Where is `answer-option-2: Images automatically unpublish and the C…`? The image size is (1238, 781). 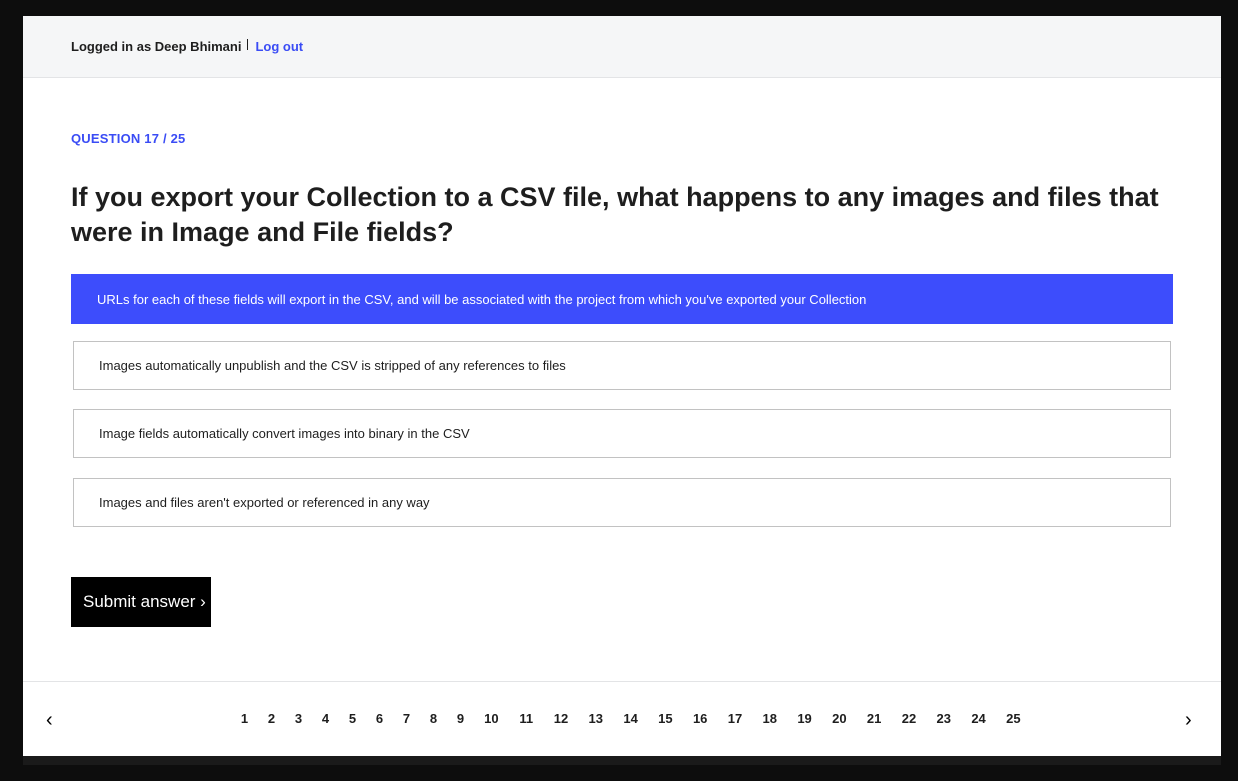
answer-option-2: Images automatically unpublish and the C… is located at coordinates (622, 365).